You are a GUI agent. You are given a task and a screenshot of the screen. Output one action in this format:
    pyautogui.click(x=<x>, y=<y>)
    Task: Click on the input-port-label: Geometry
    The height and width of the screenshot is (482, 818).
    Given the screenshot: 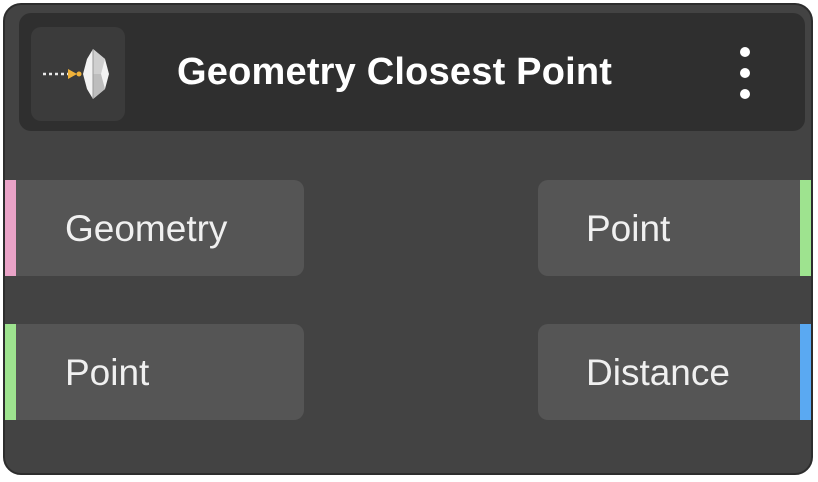 What is the action you would take?
    pyautogui.click(x=146, y=228)
    